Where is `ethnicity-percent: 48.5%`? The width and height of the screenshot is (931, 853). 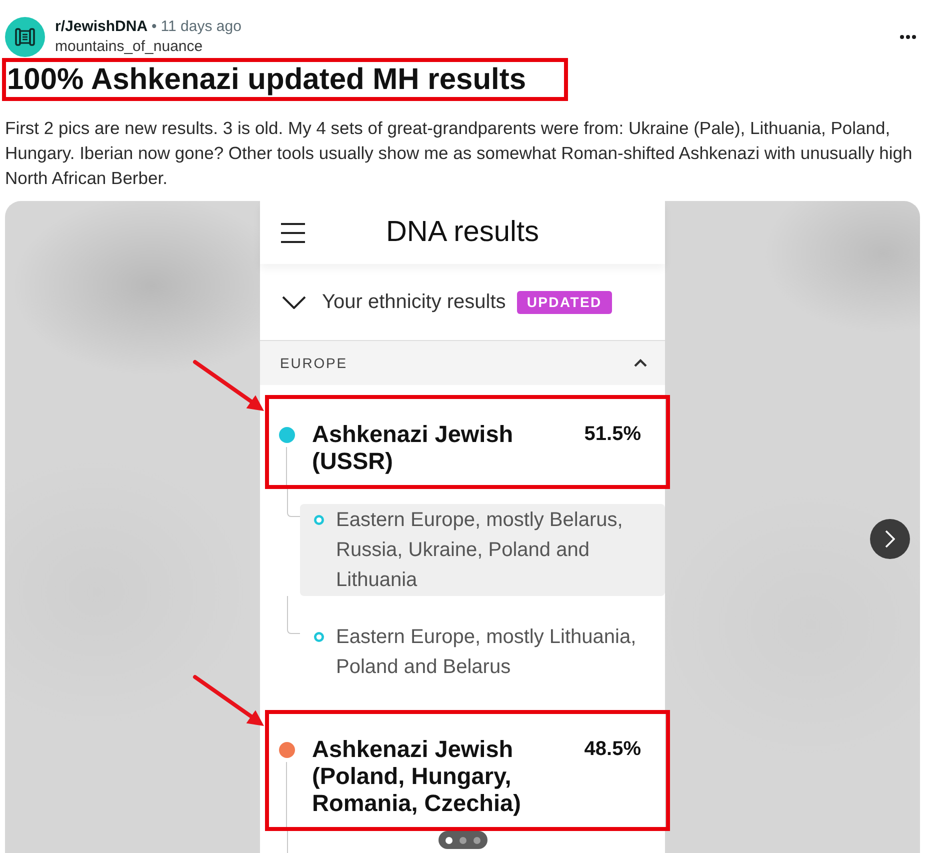
ethnicity-percent: 48.5% is located at coordinates (612, 749).